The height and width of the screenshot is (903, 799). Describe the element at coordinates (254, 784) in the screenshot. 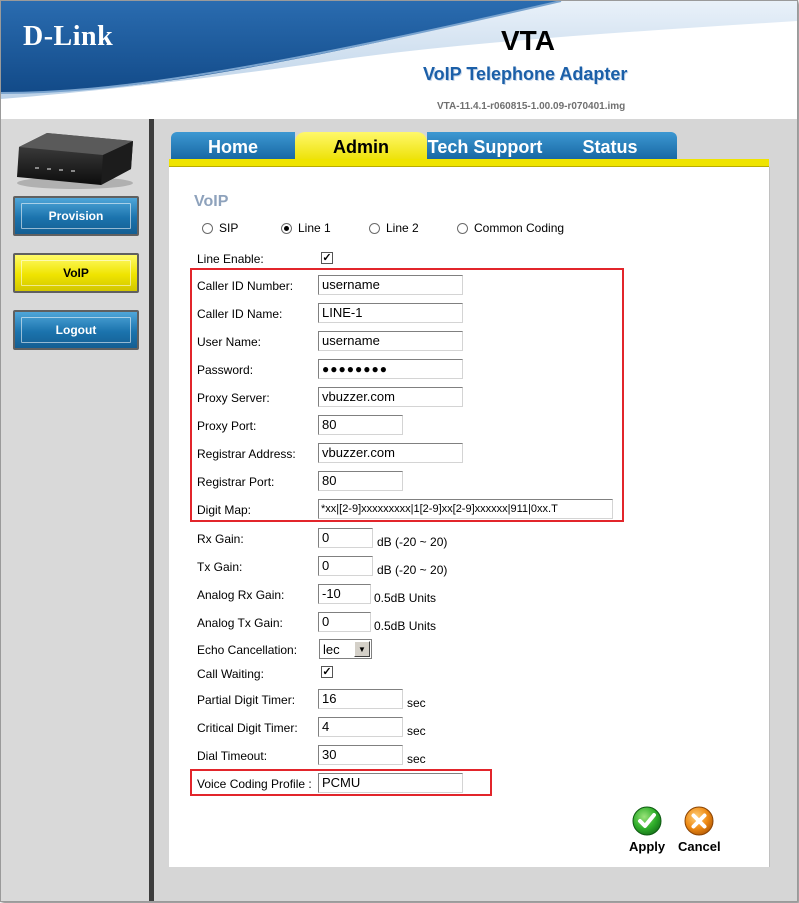

I see `voice-coding-profile-label: Voice Coding Profile :` at that location.